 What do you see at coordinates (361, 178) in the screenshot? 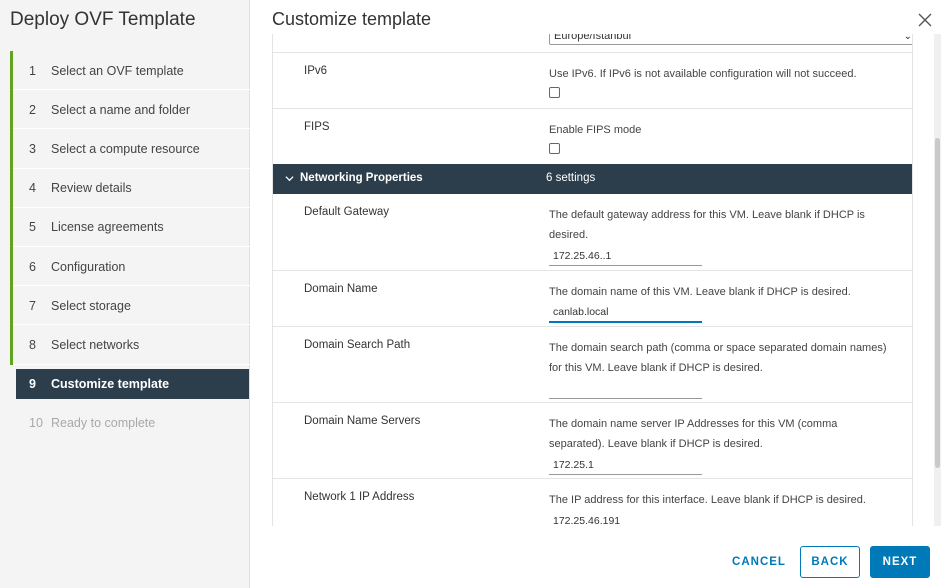
I see `section-title: Networking Properties` at bounding box center [361, 178].